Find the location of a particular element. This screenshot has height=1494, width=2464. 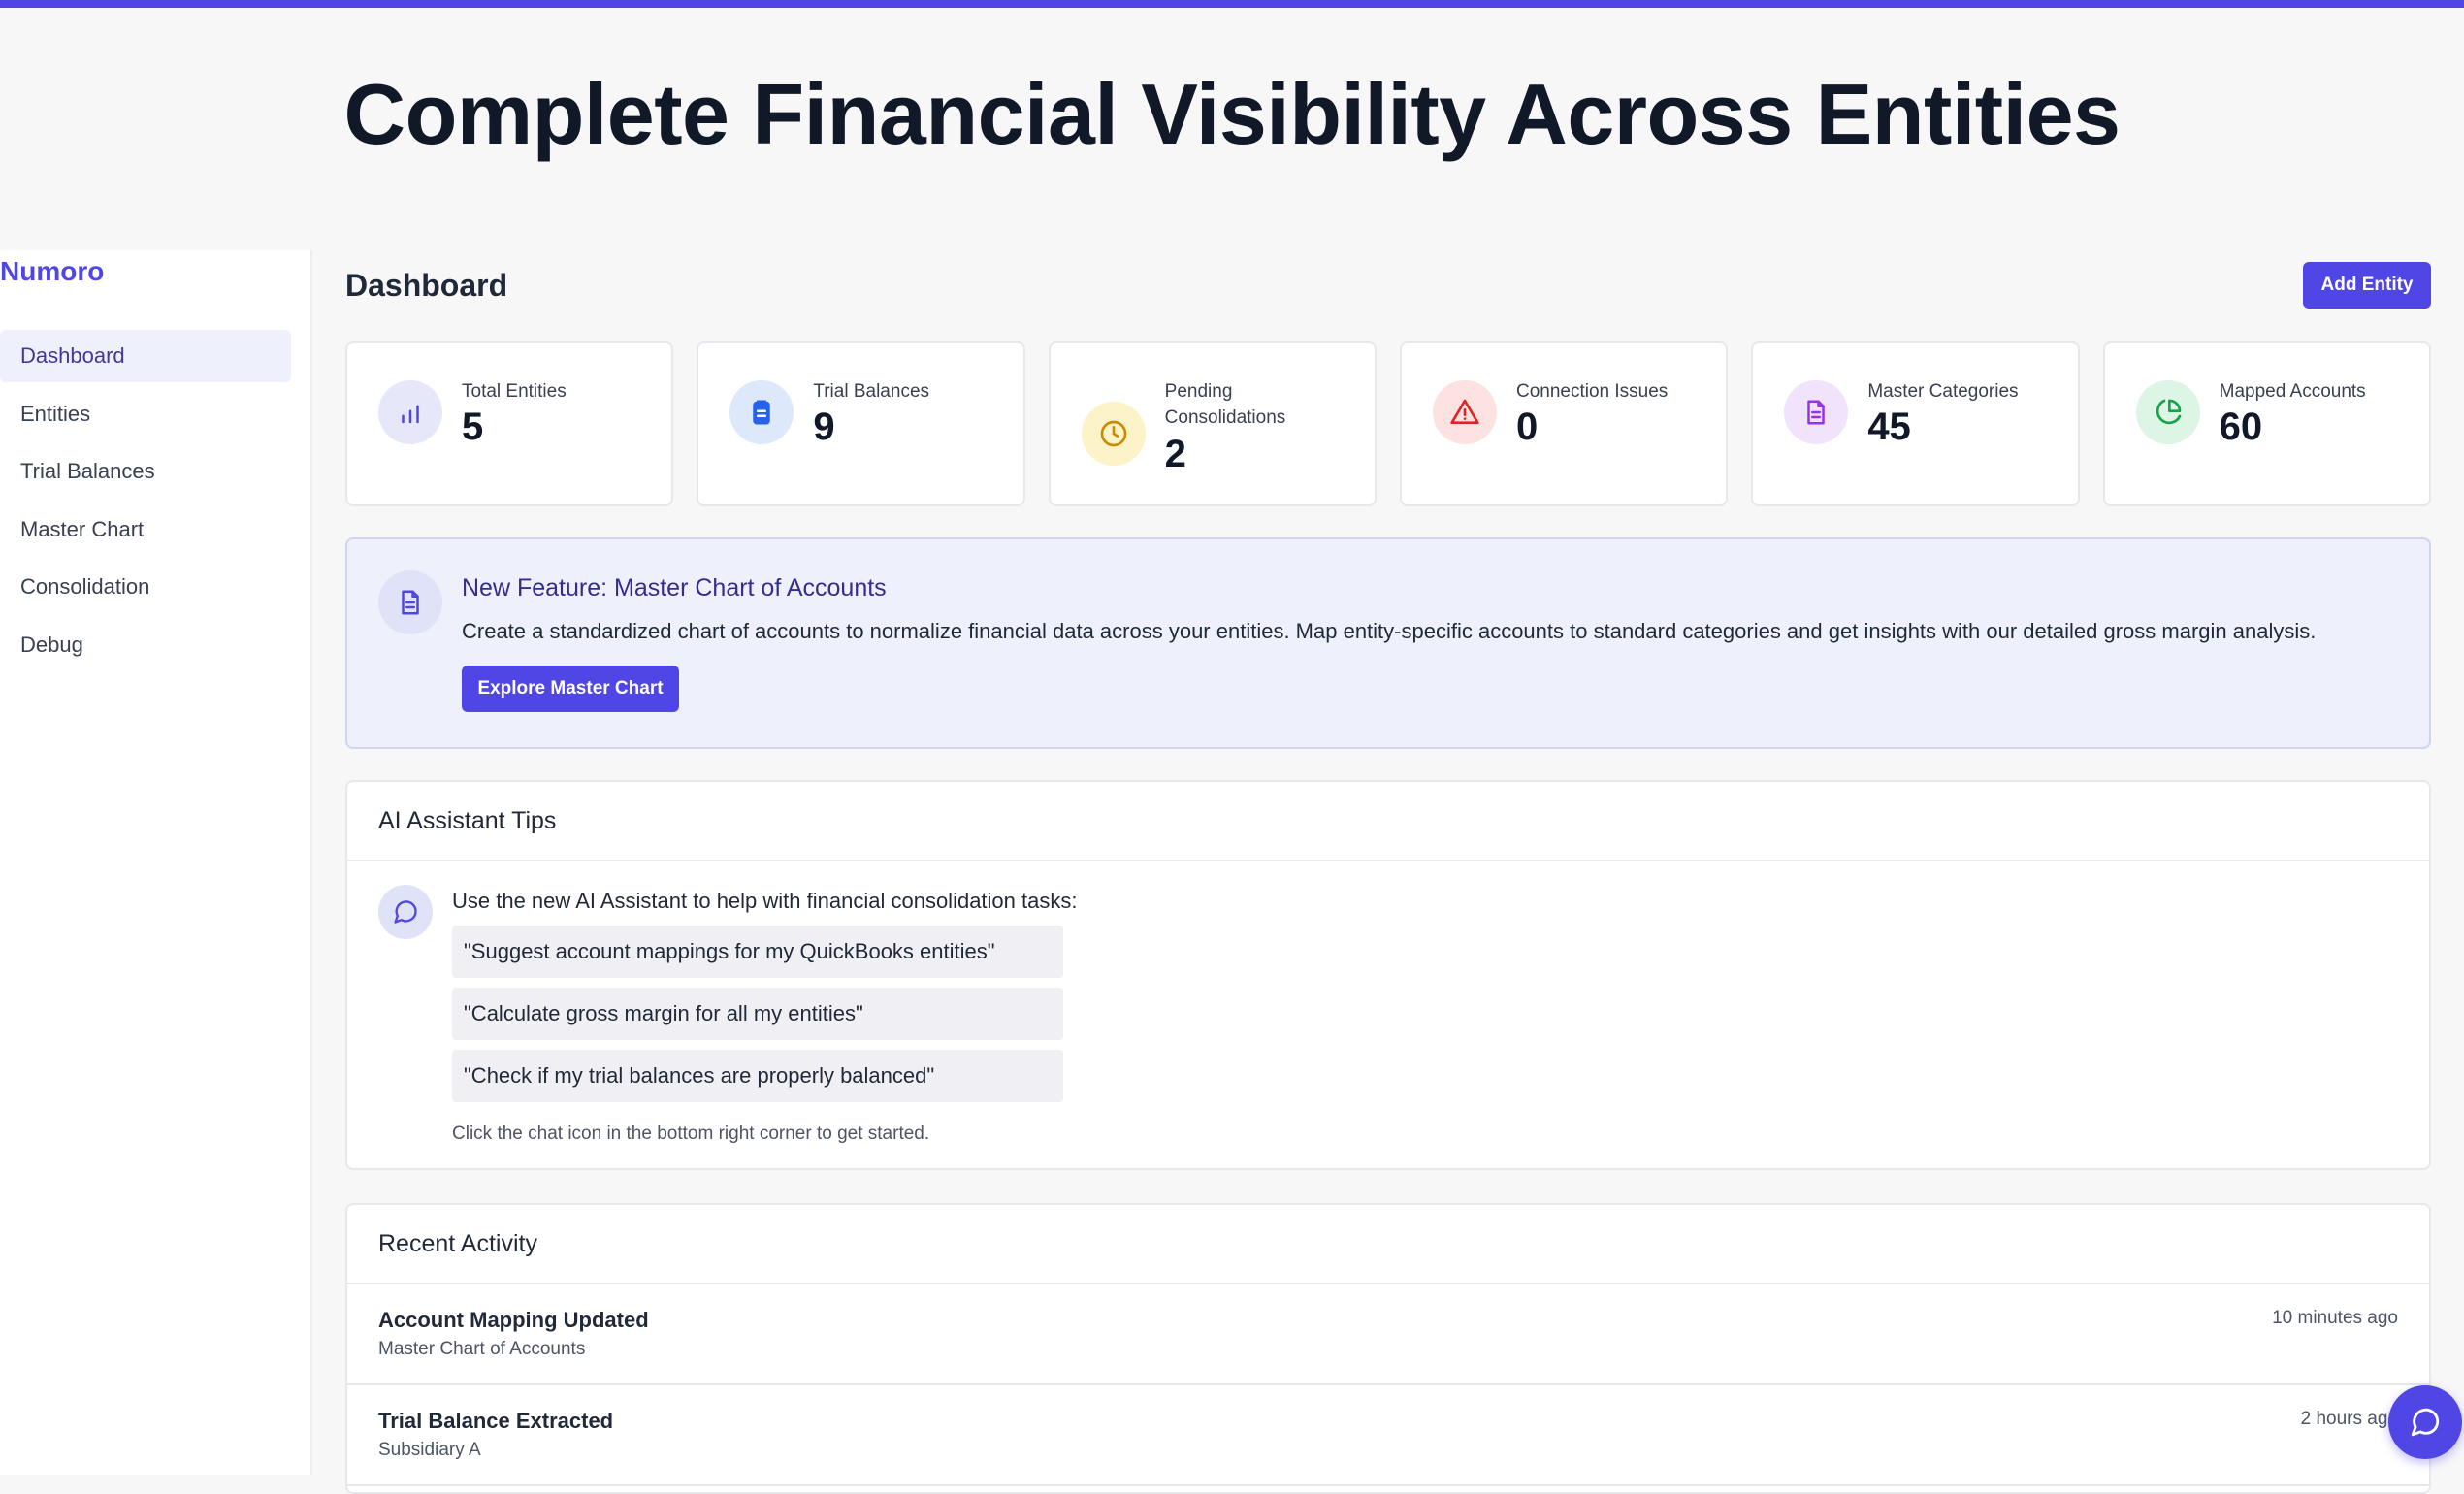

stat-card-trial-balances: Trial Balances 9 is located at coordinates (861, 423).